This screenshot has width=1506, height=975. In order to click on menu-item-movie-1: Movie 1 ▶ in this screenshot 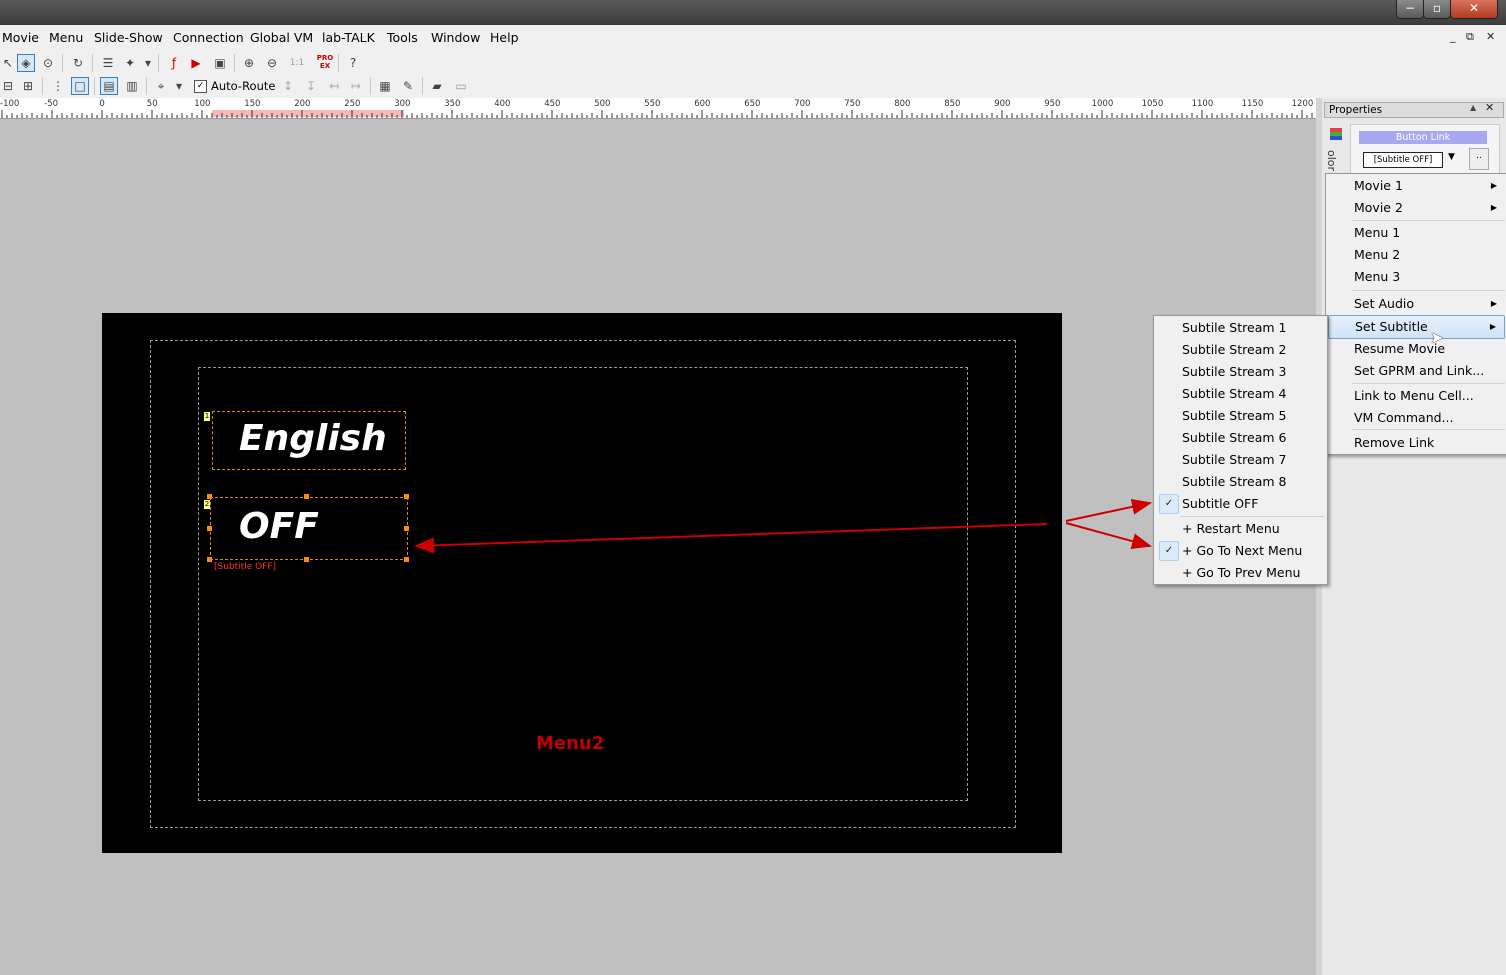, I will do `click(1416, 186)`.